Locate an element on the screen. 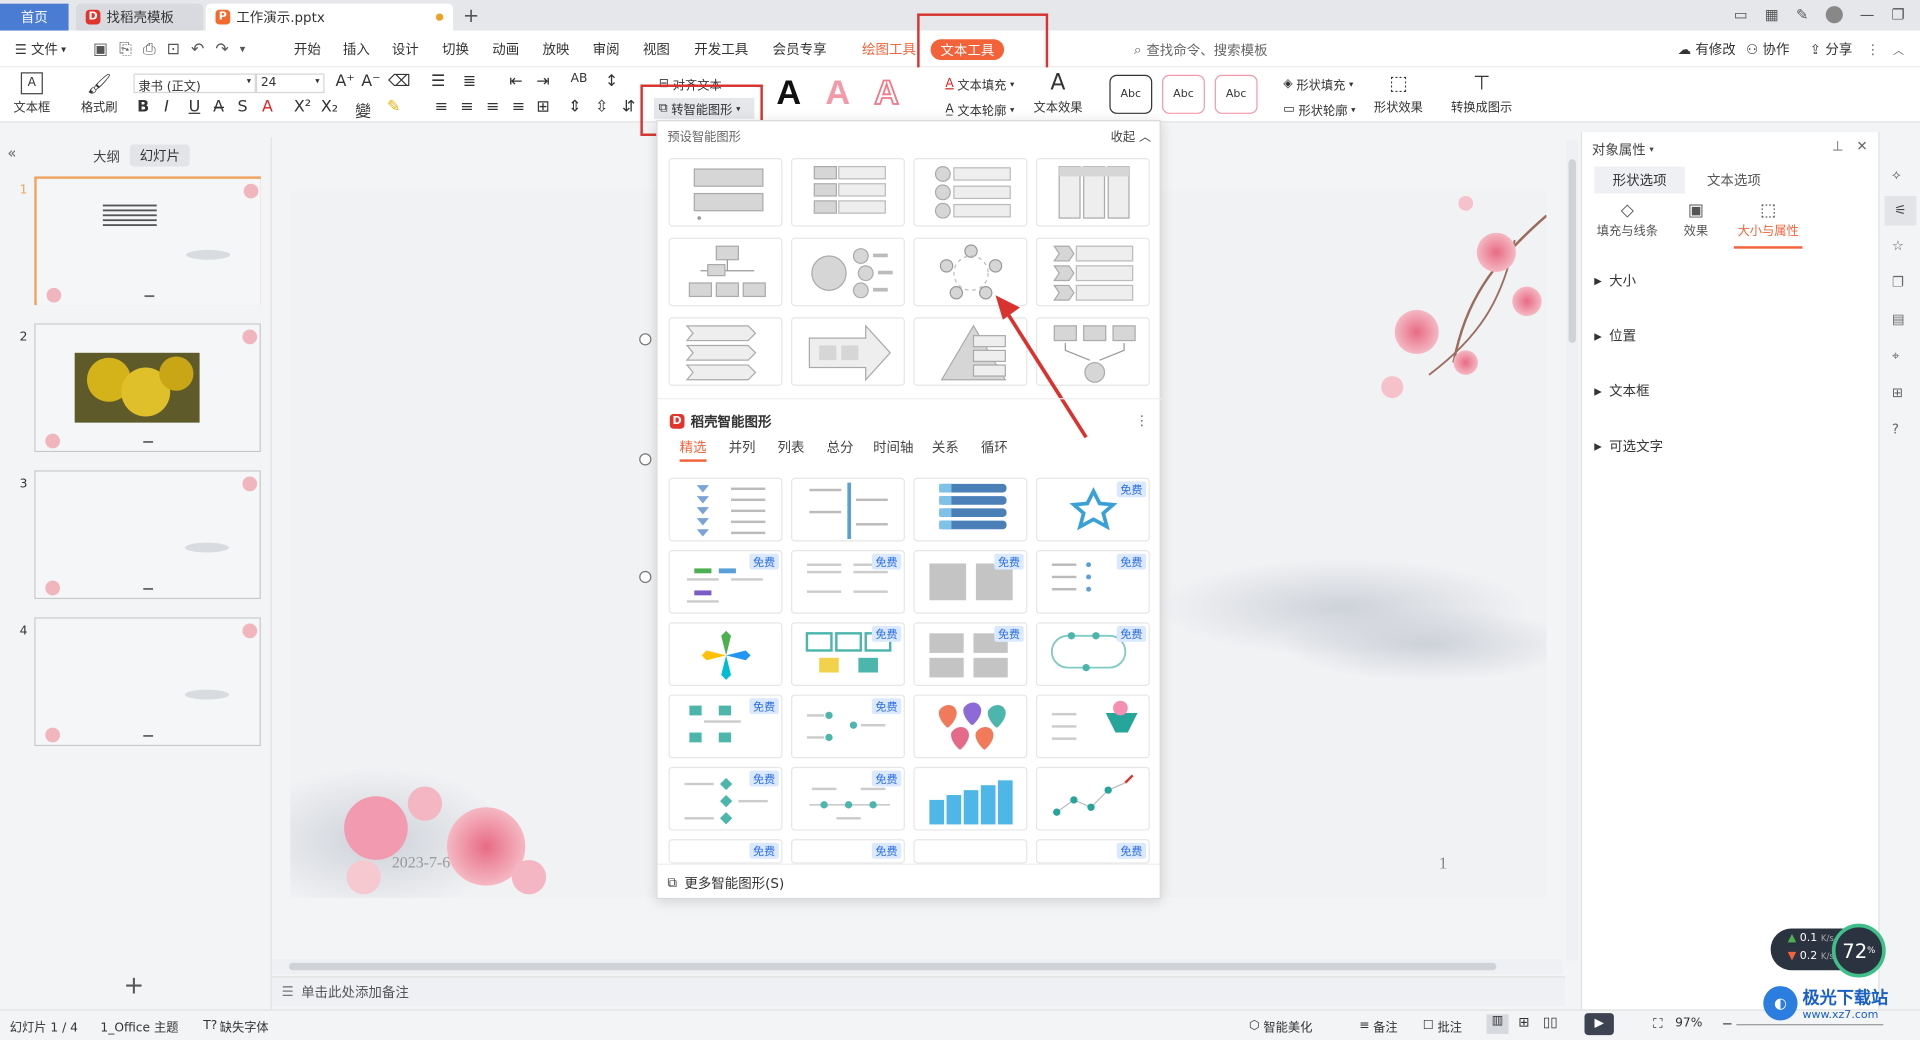  section-textbox: ▶ 文本框 is located at coordinates (1621, 391).